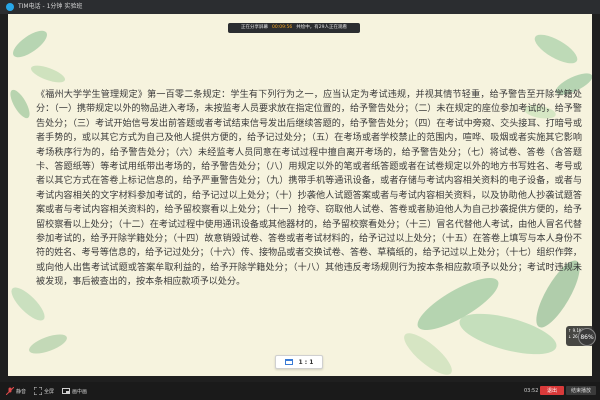 This screenshot has height=400, width=600. I want to click on elapsed-time: 03:52, so click(531, 391).